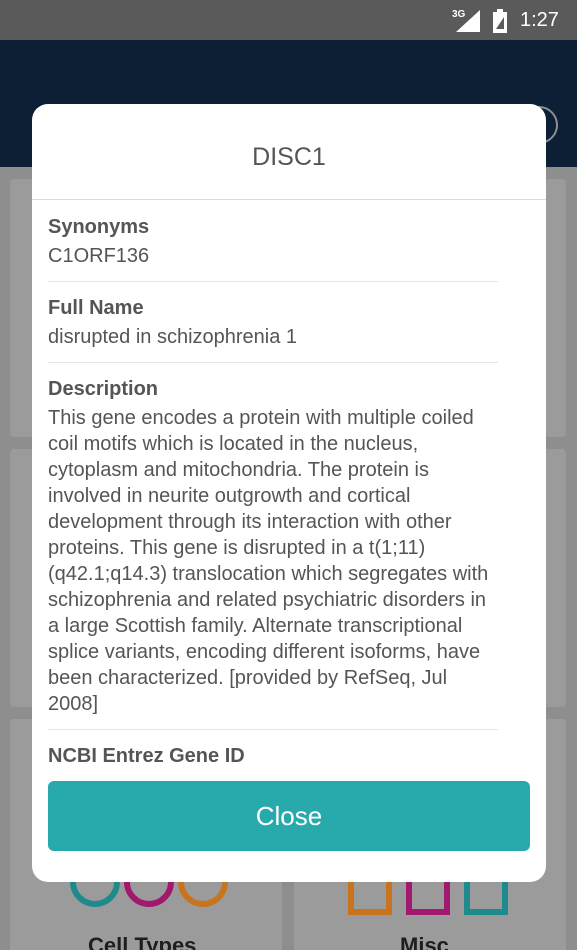 This screenshot has width=577, height=950. Describe the element at coordinates (146, 756) in the screenshot. I see `section-label: NCBI Entrez Gene ID` at that location.